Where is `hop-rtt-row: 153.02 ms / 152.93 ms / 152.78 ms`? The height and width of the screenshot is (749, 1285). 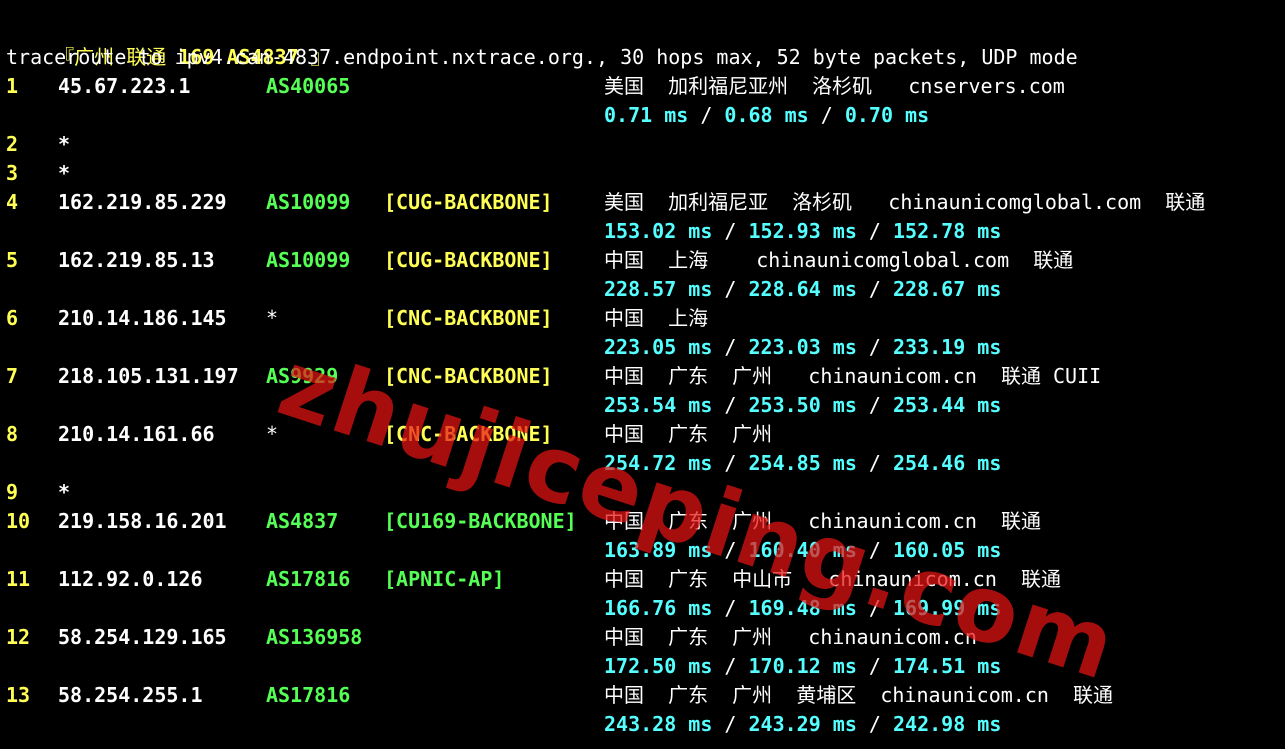 hop-rtt-row: 153.02 ms / 152.93 ms / 152.78 ms is located at coordinates (643, 231).